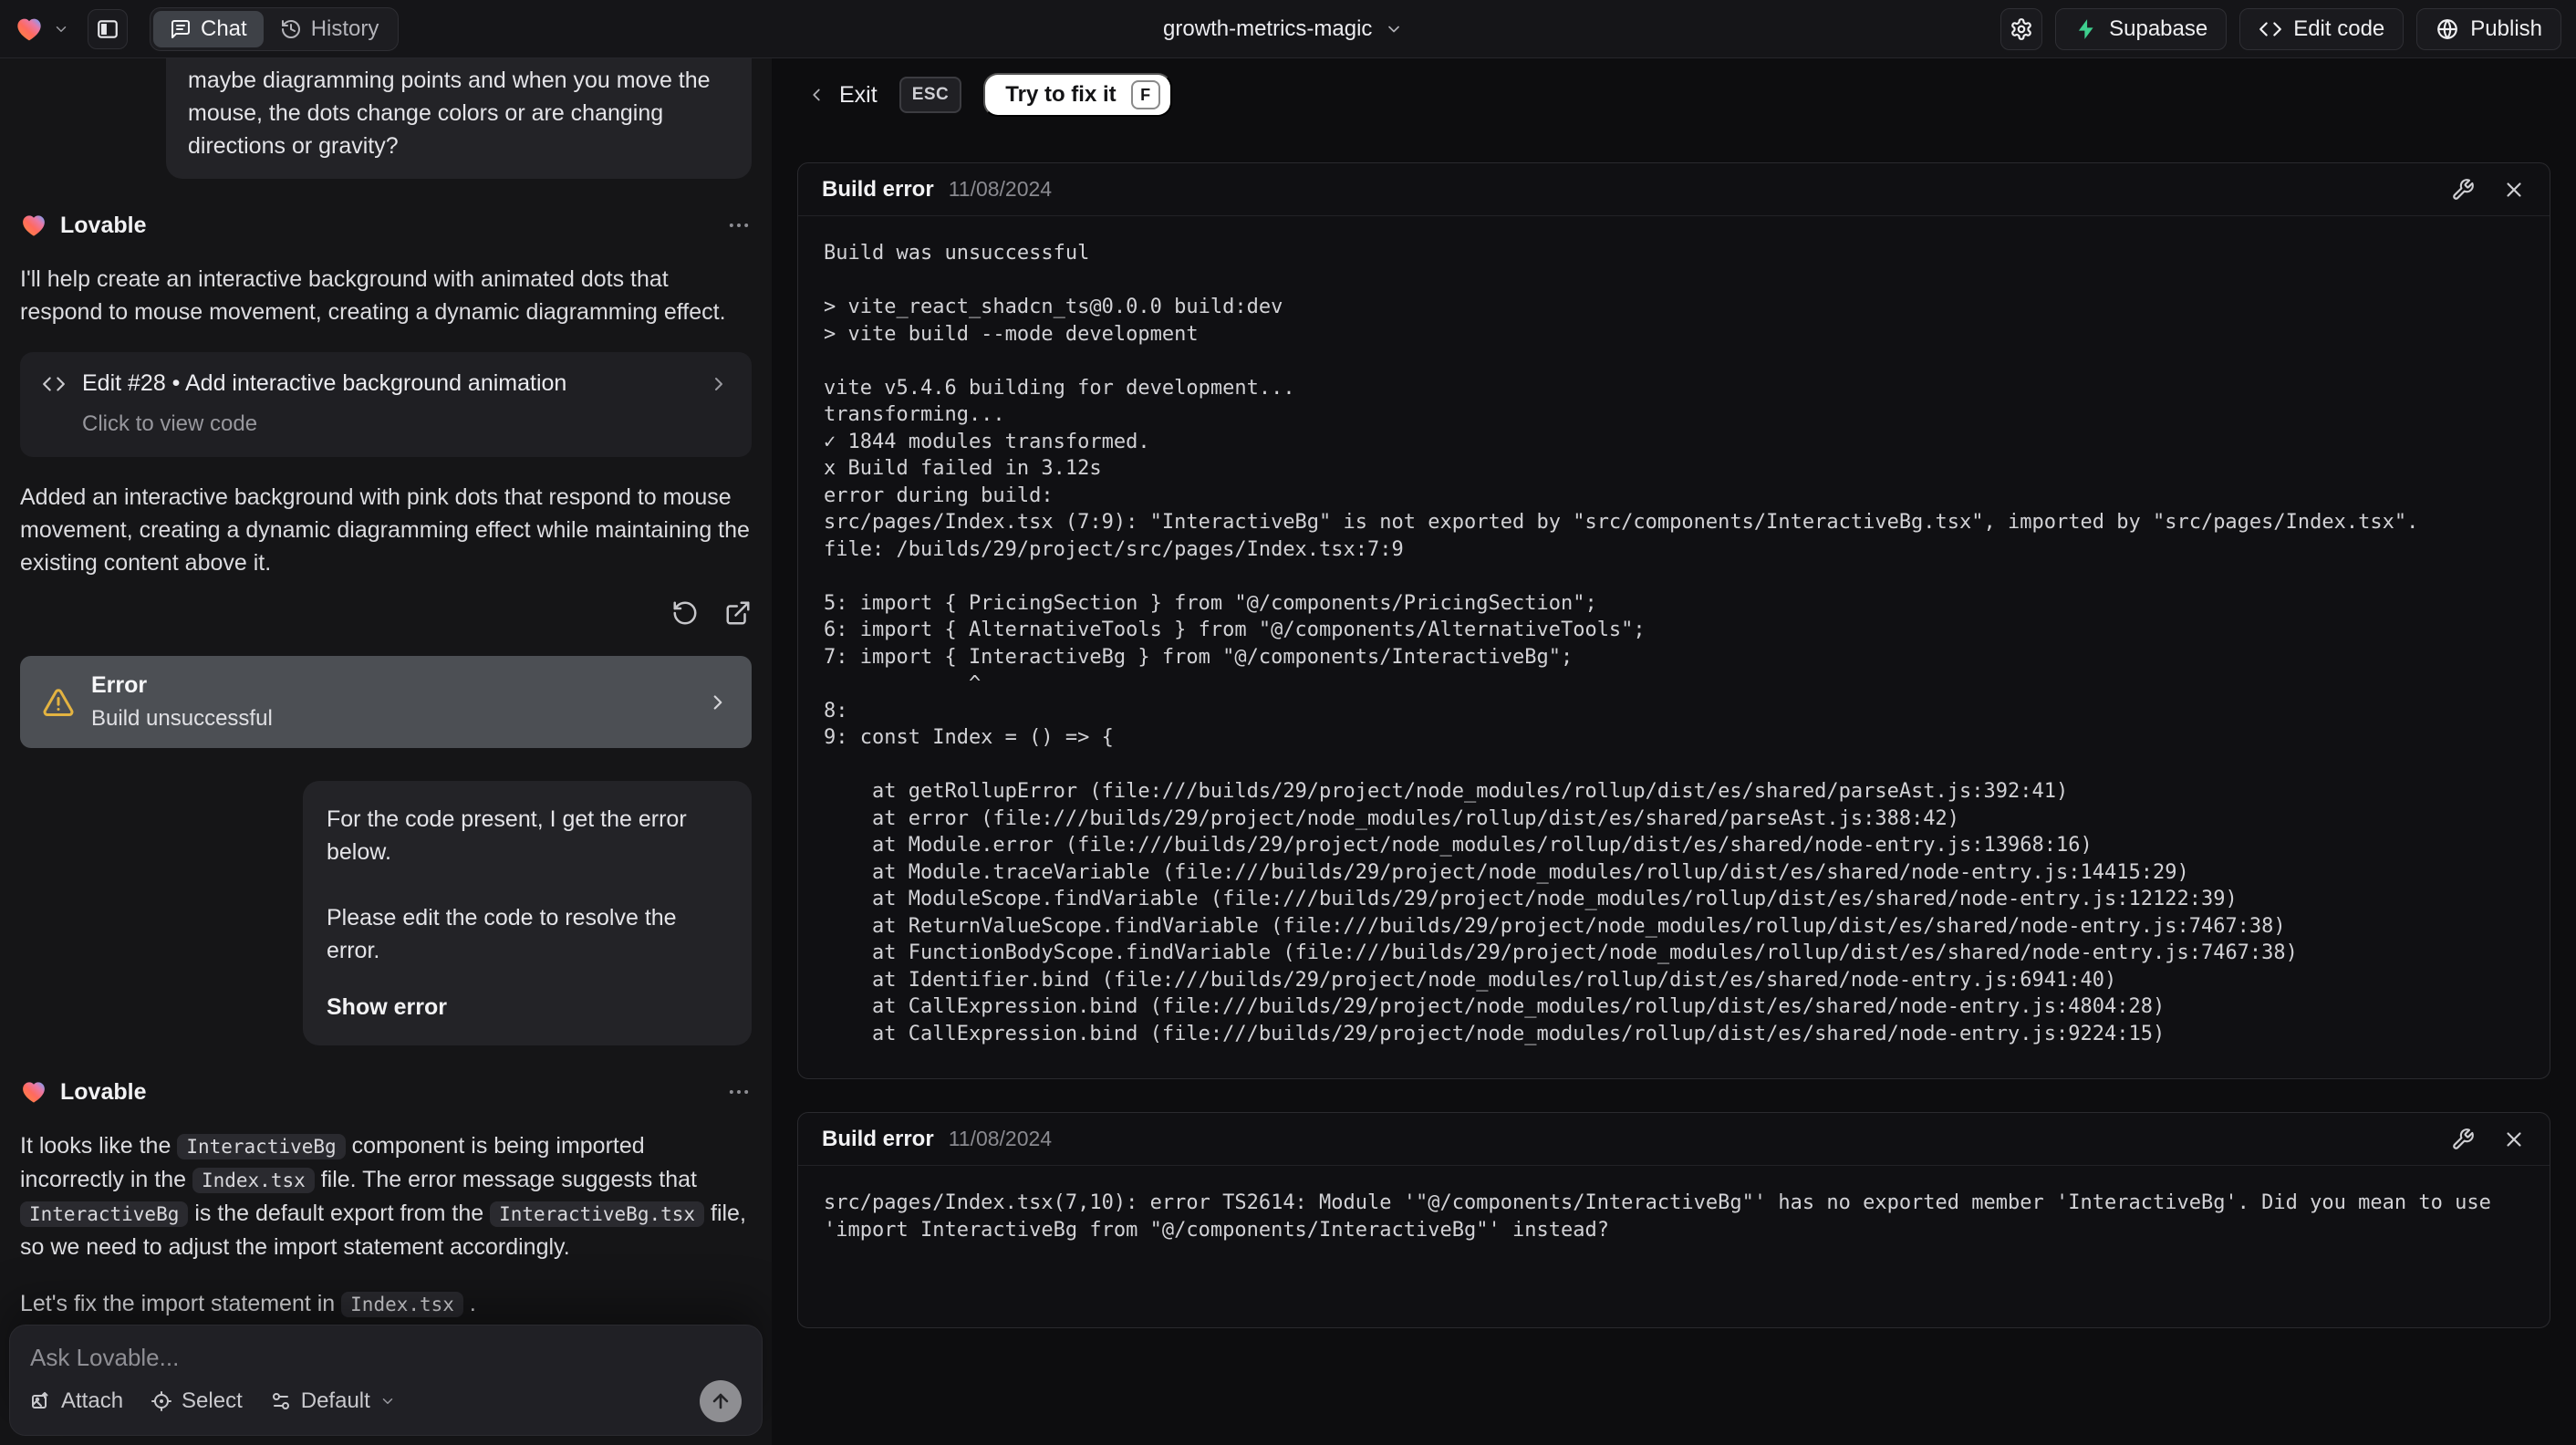  Describe the element at coordinates (1145, 94) in the screenshot. I see `f-key-badge: F` at that location.